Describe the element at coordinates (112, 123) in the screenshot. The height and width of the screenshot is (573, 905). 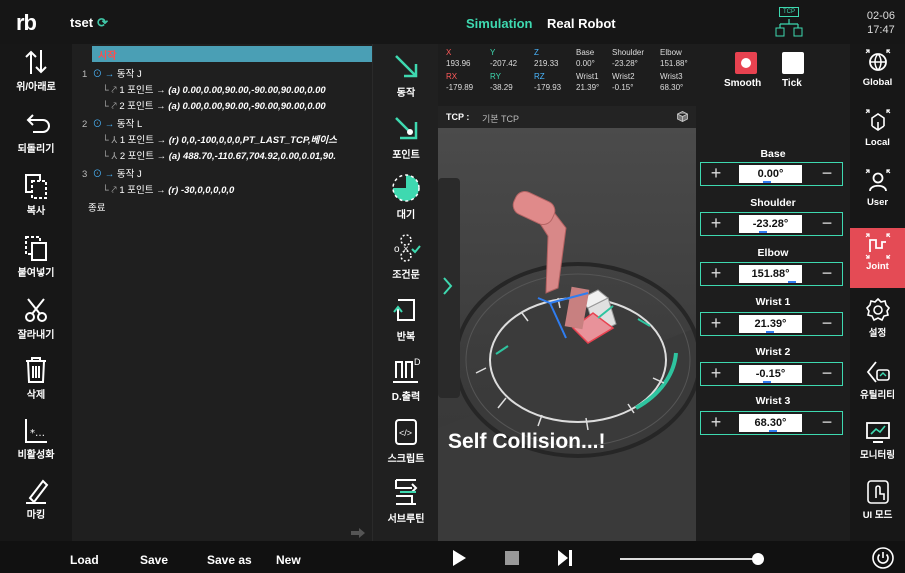
I see `tree-row-2: 2 ⊙ → 동작 L` at that location.